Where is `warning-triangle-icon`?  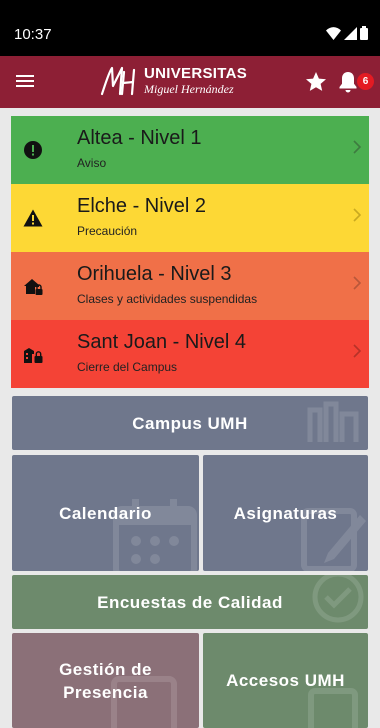 warning-triangle-icon is located at coordinates (33, 218).